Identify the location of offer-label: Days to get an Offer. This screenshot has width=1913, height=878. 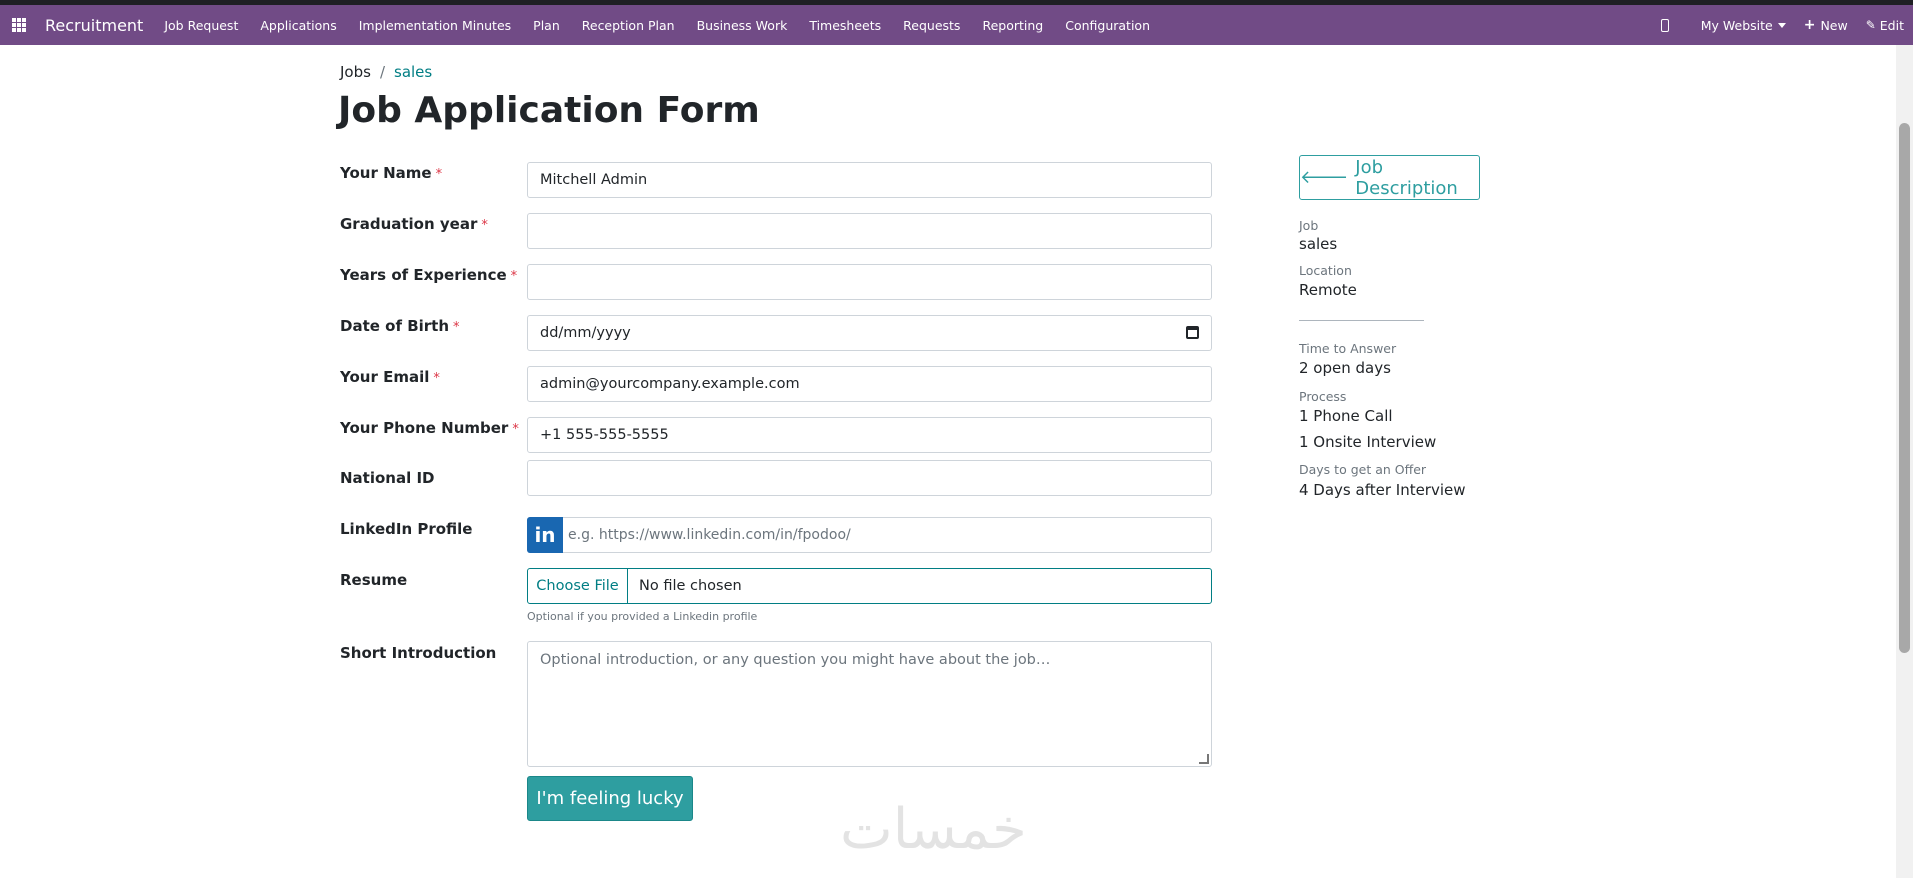
(1363, 469).